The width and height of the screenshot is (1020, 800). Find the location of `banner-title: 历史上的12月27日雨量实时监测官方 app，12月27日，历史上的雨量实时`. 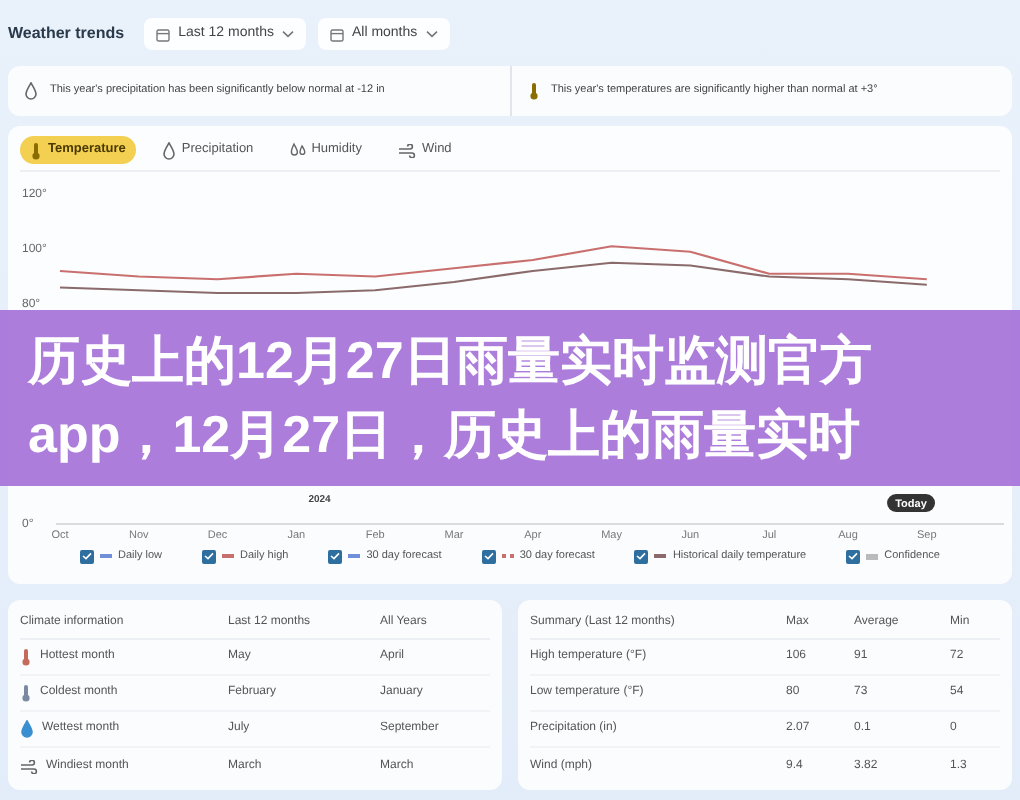

banner-title: 历史上的12月27日雨量实时监测官方 app，12月27日，历史上的雨量实时 is located at coordinates (450, 398).